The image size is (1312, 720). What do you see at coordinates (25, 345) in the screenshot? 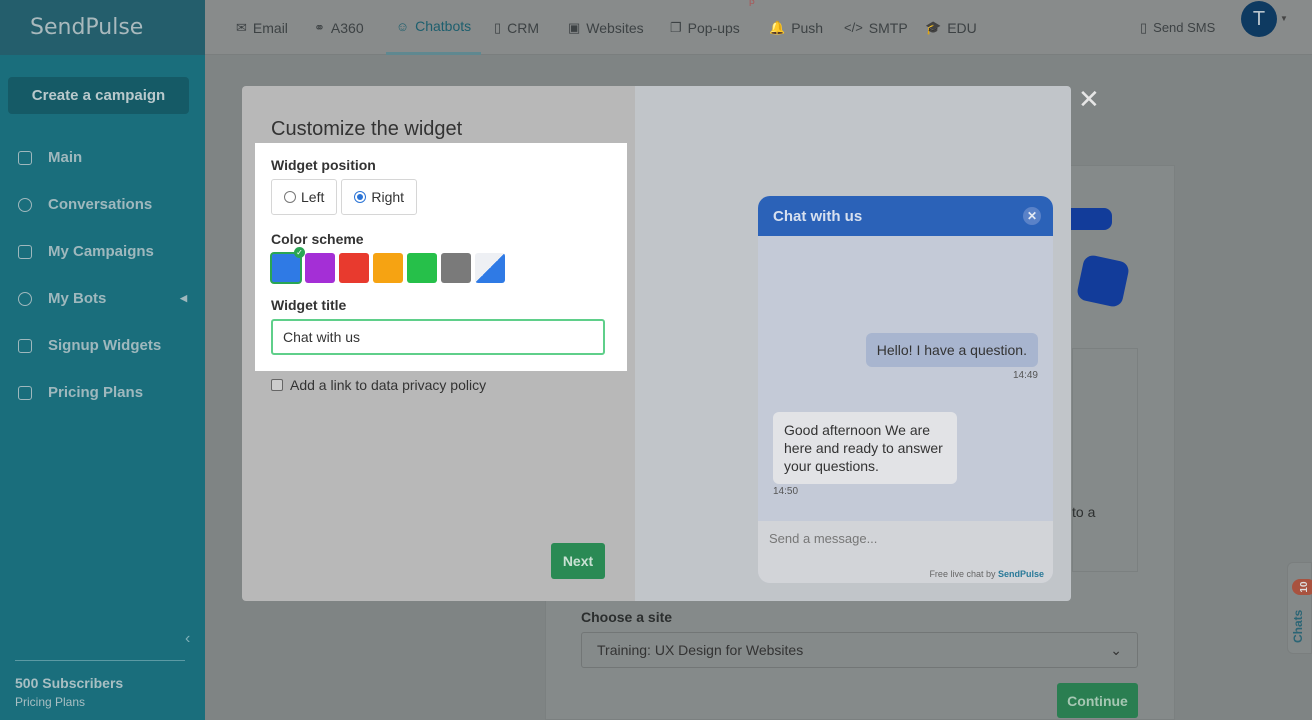
I see `widgets-icon` at bounding box center [25, 345].